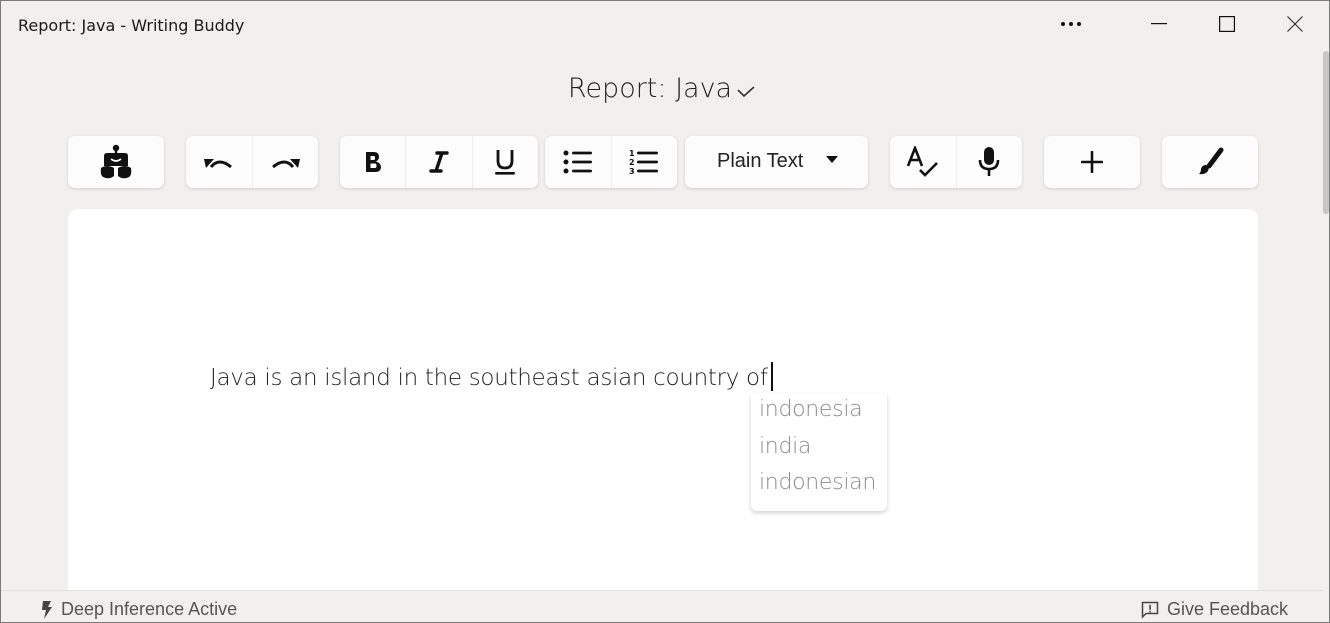 The image size is (1330, 623). I want to click on italic-button, so click(439, 162).